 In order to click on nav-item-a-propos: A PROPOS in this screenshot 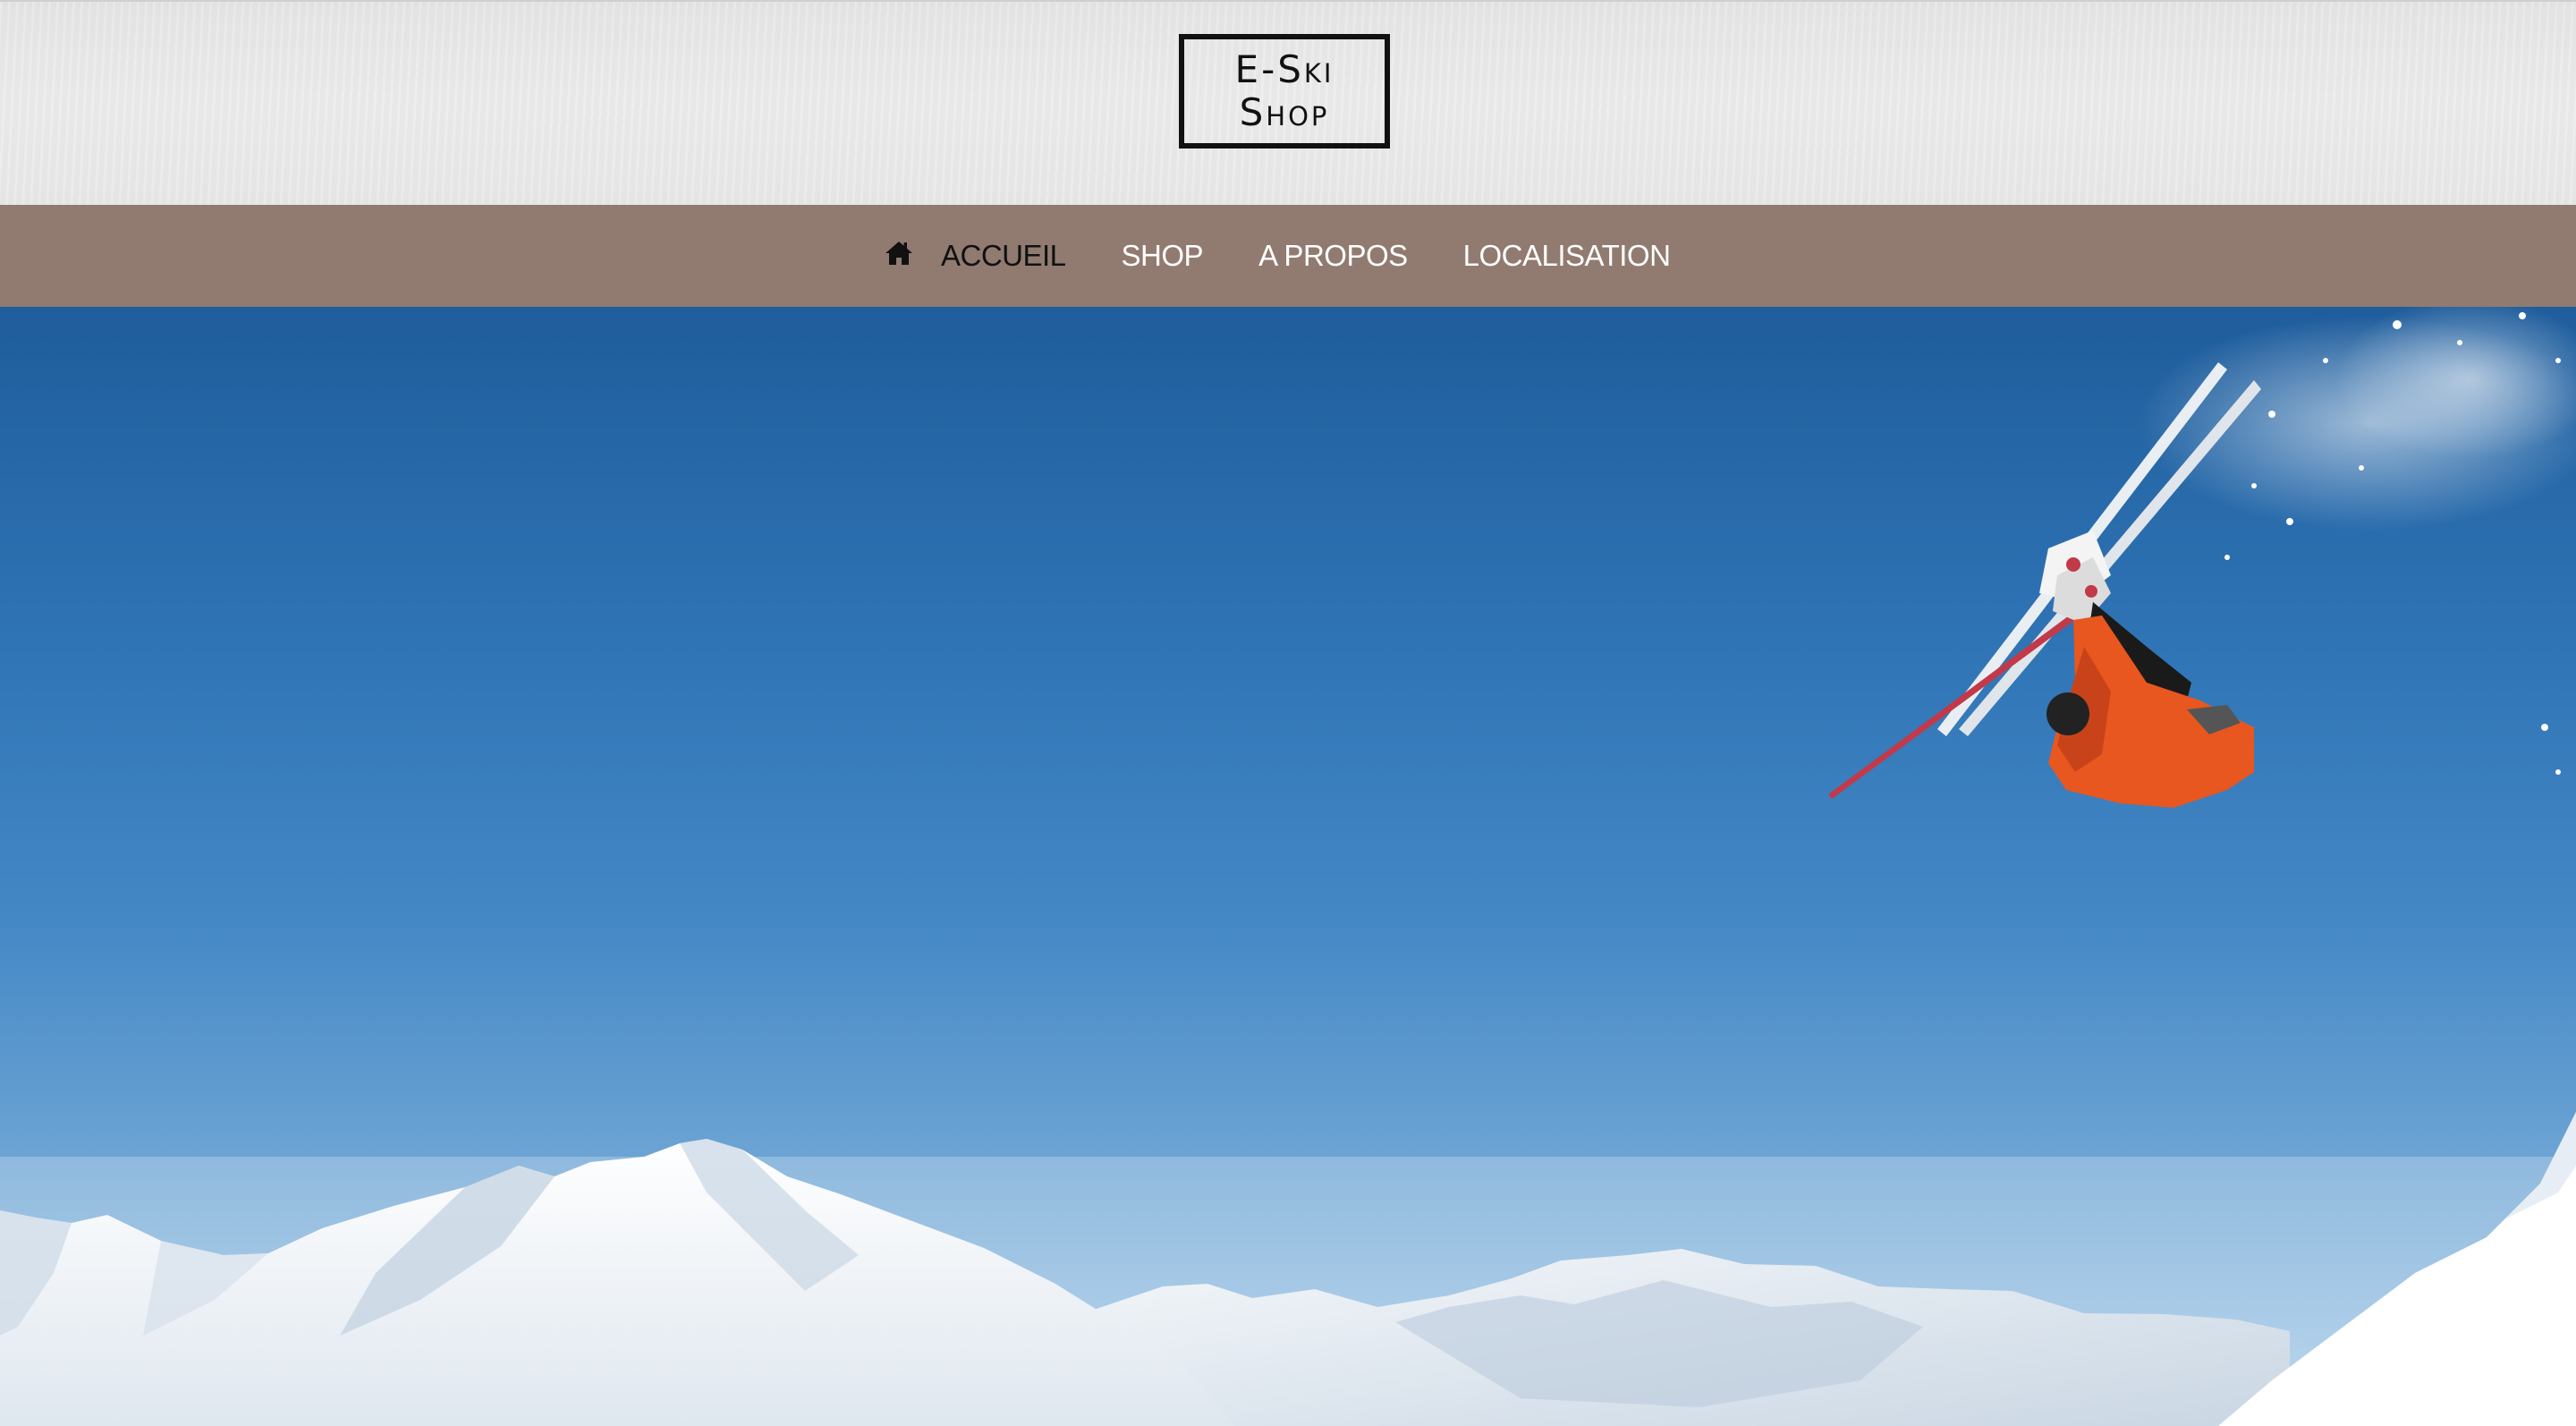, I will do `click(1333, 256)`.